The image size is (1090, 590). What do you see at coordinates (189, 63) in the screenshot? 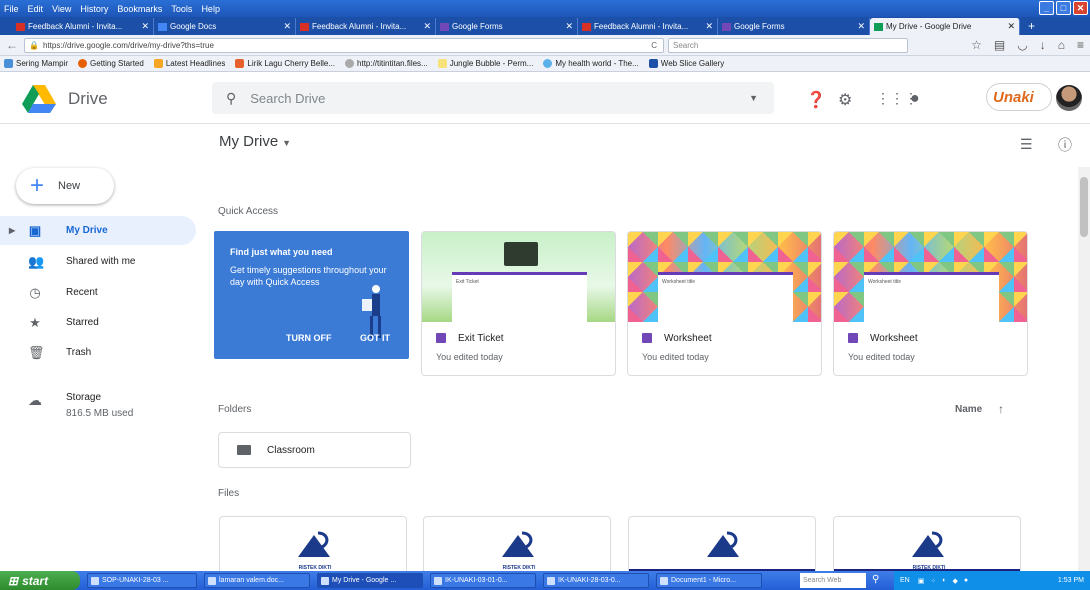
I see `bookmark-item: Latest Headlines` at bounding box center [189, 63].